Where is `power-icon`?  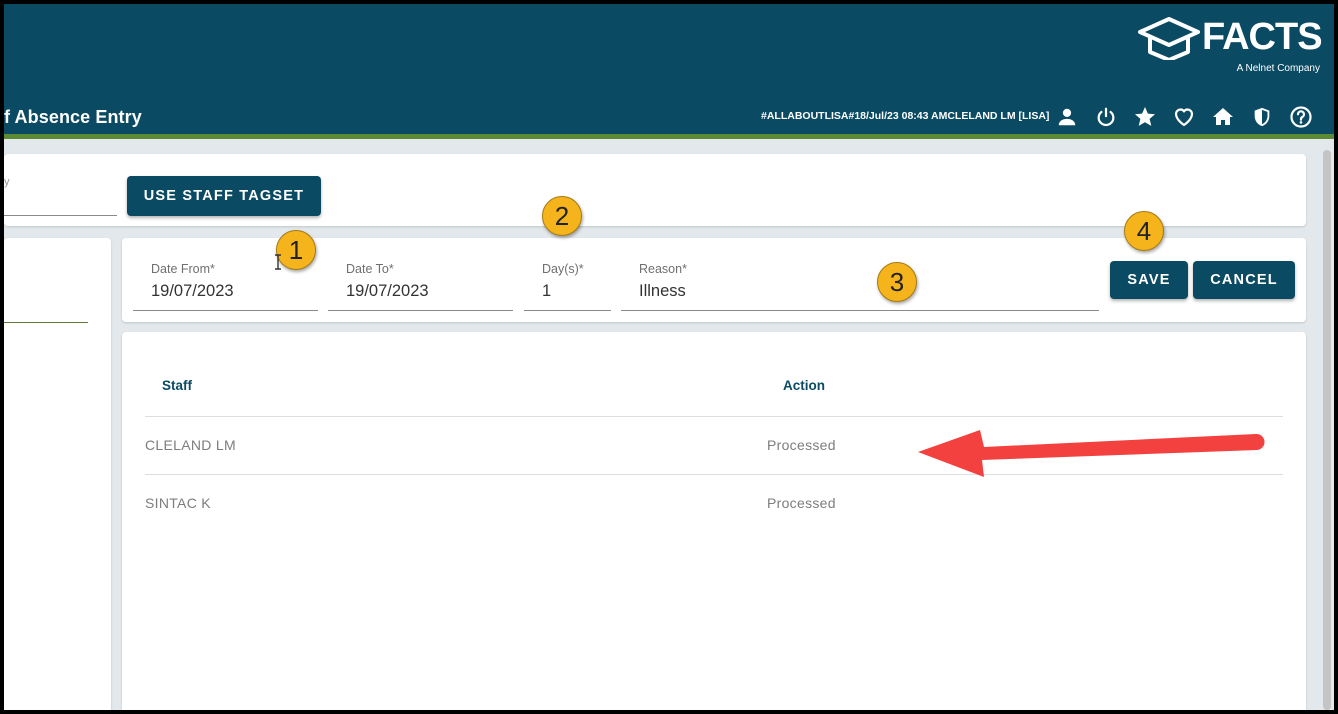
power-icon is located at coordinates (1106, 117).